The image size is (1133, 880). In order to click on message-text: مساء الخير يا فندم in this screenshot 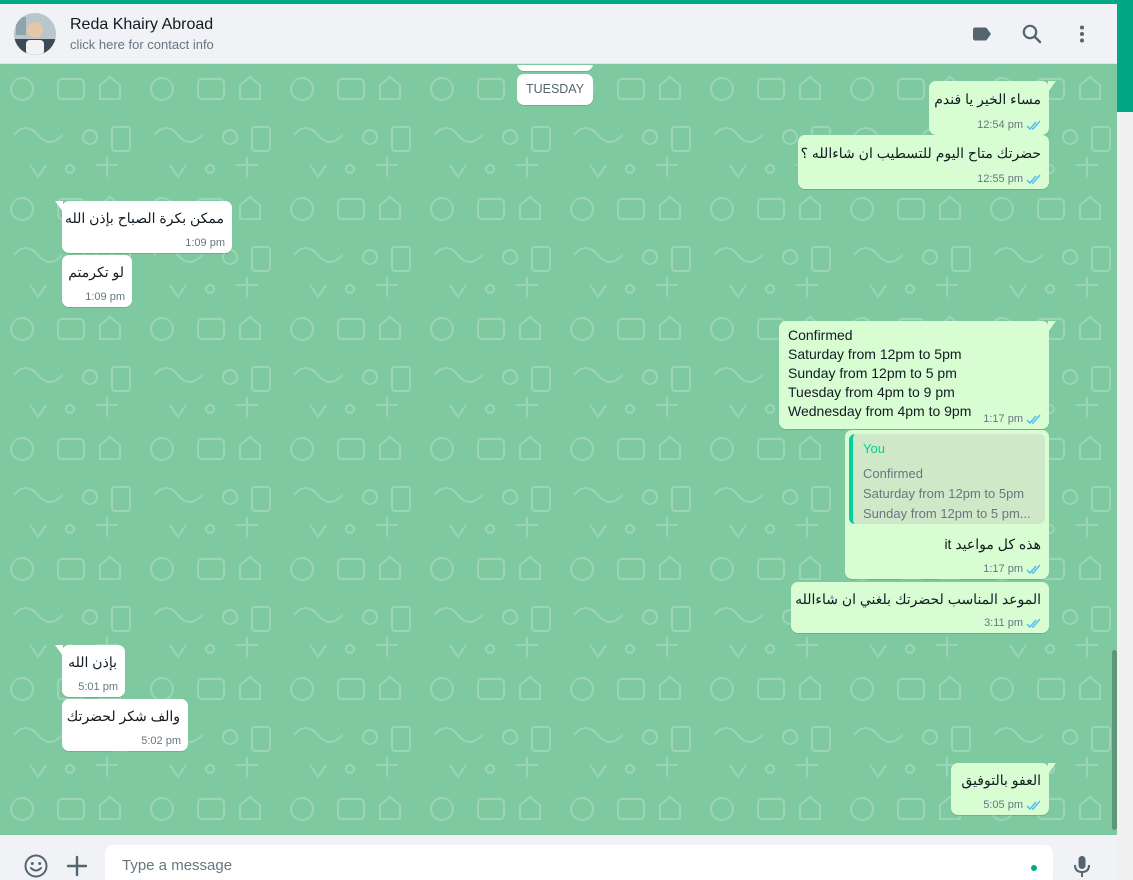, I will do `click(987, 99)`.